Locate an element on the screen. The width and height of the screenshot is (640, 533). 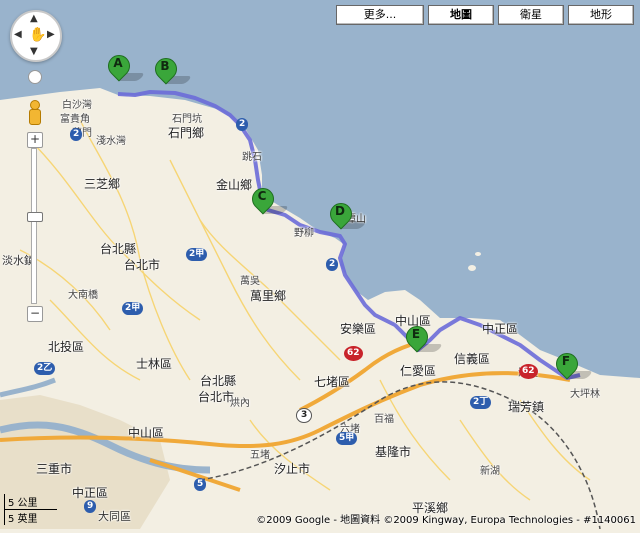
pan-left-icon: ◀ is located at coordinates (18, 34).